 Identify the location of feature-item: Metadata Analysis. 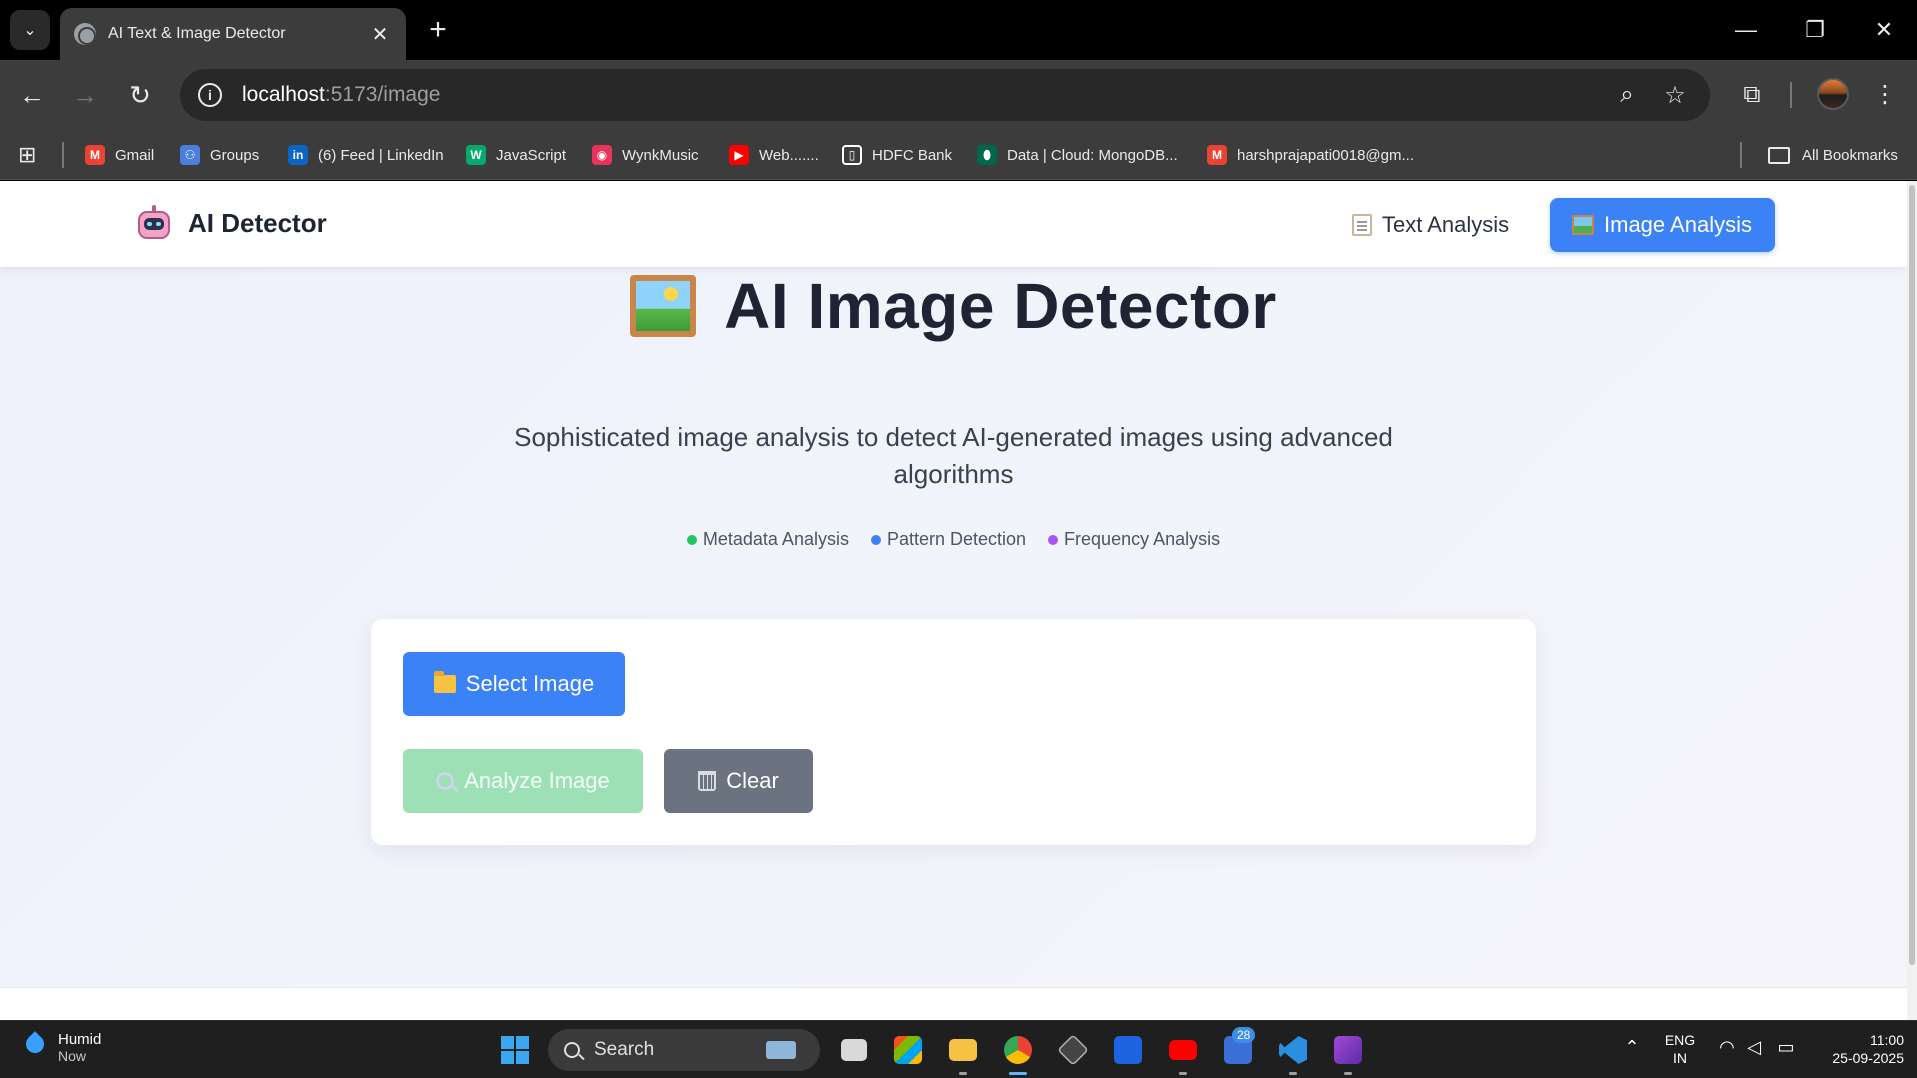
(767, 539).